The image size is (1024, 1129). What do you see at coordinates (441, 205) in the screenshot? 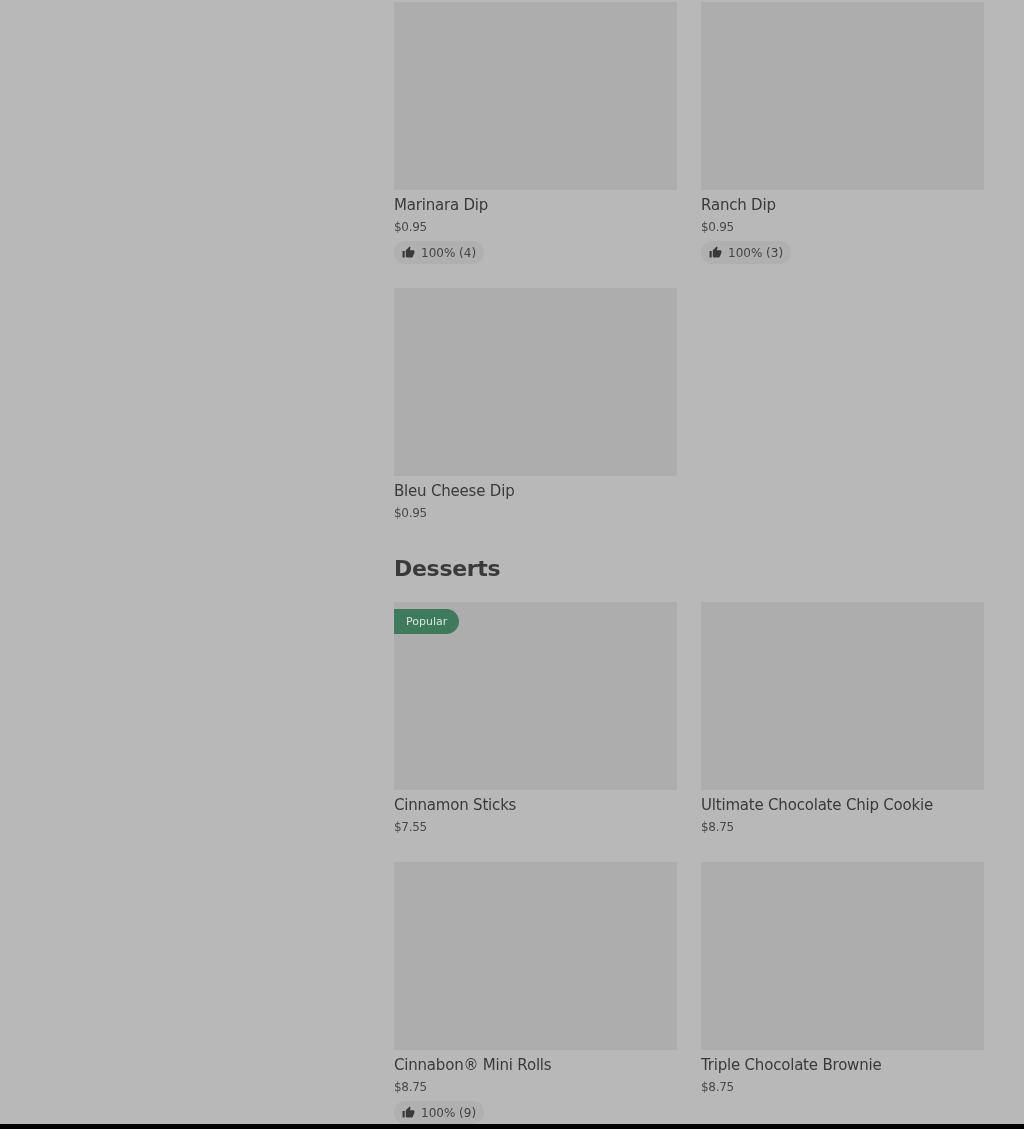
I see `item-name: Marinara Dip` at bounding box center [441, 205].